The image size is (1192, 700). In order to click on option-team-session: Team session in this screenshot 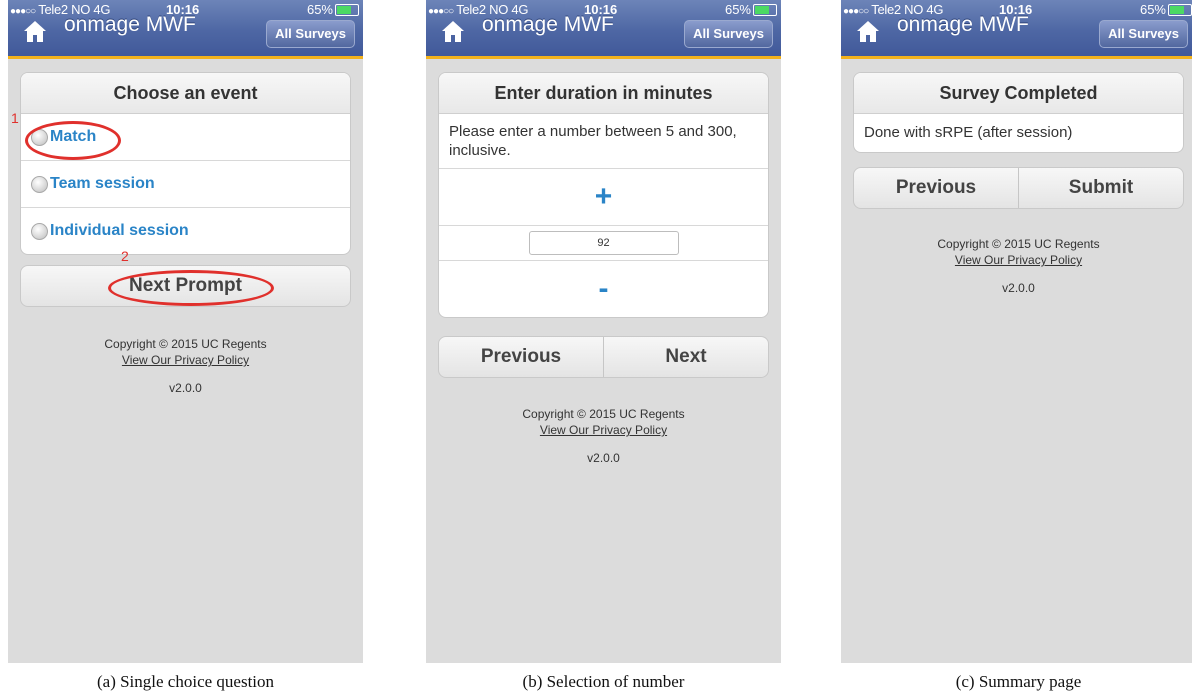, I will do `click(185, 184)`.